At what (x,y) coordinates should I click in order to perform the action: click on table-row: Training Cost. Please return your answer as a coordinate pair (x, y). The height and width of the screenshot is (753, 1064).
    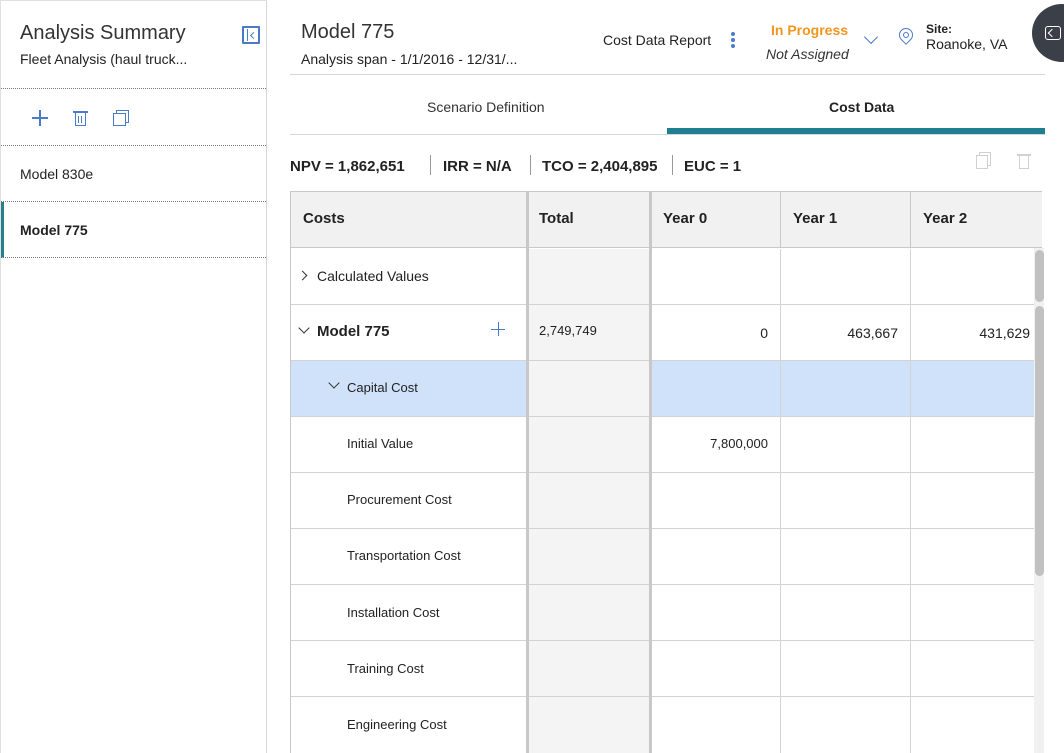
    Looking at the image, I should click on (409, 669).